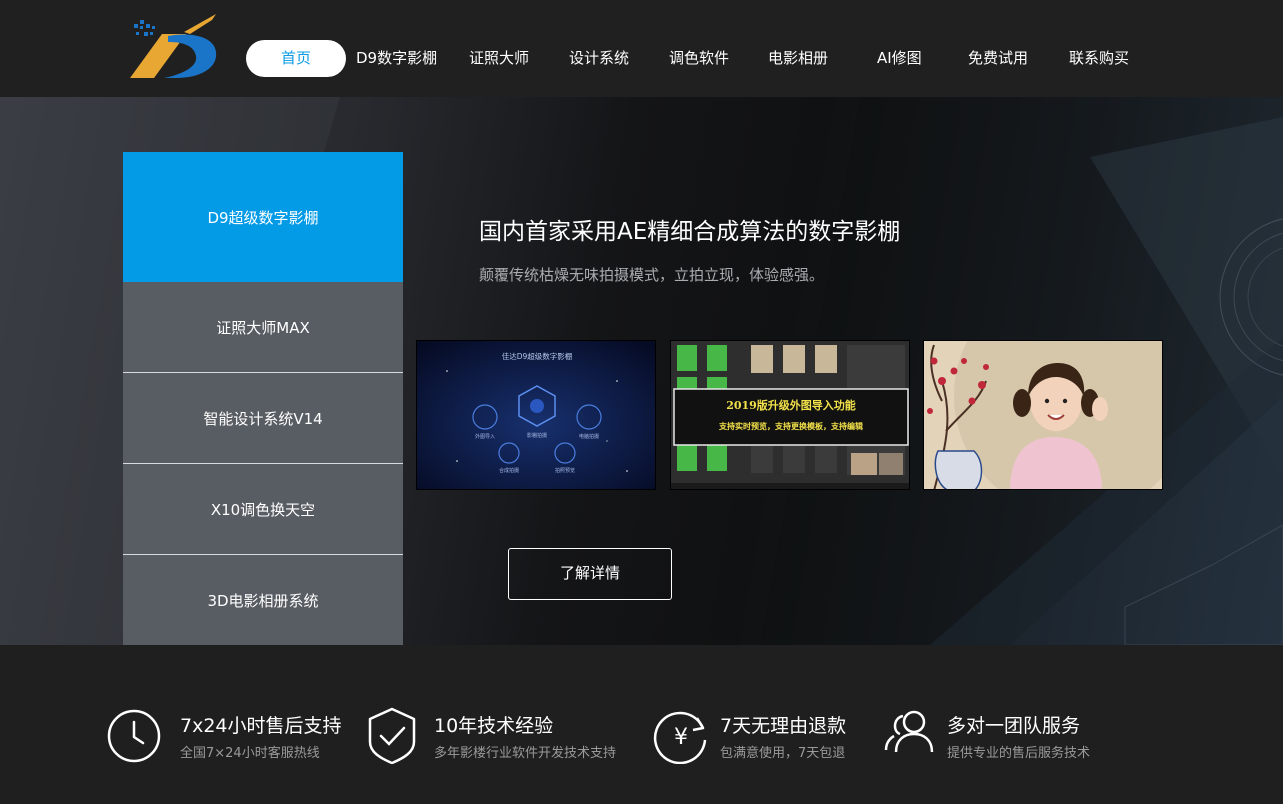  Describe the element at coordinates (783, 726) in the screenshot. I see `feature-title: 7天无理由退款` at that location.